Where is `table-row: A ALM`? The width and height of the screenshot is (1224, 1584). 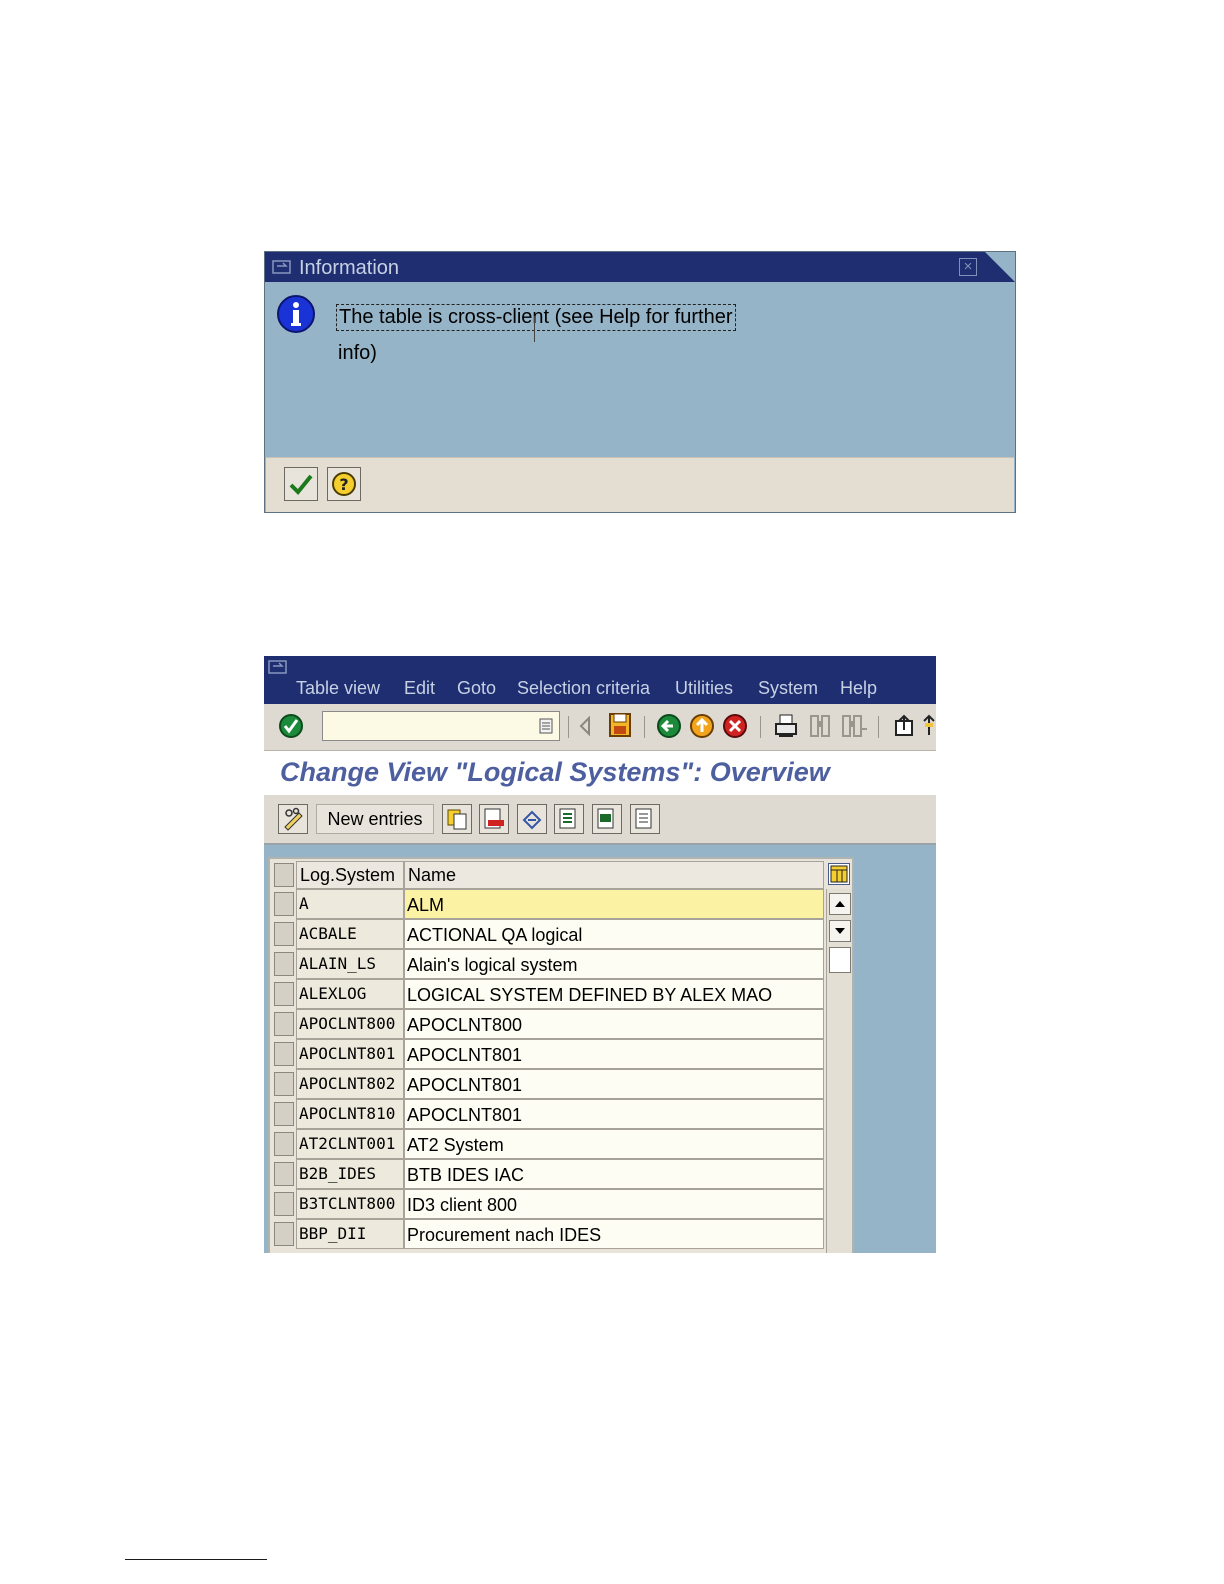 table-row: A ALM is located at coordinates (548, 904).